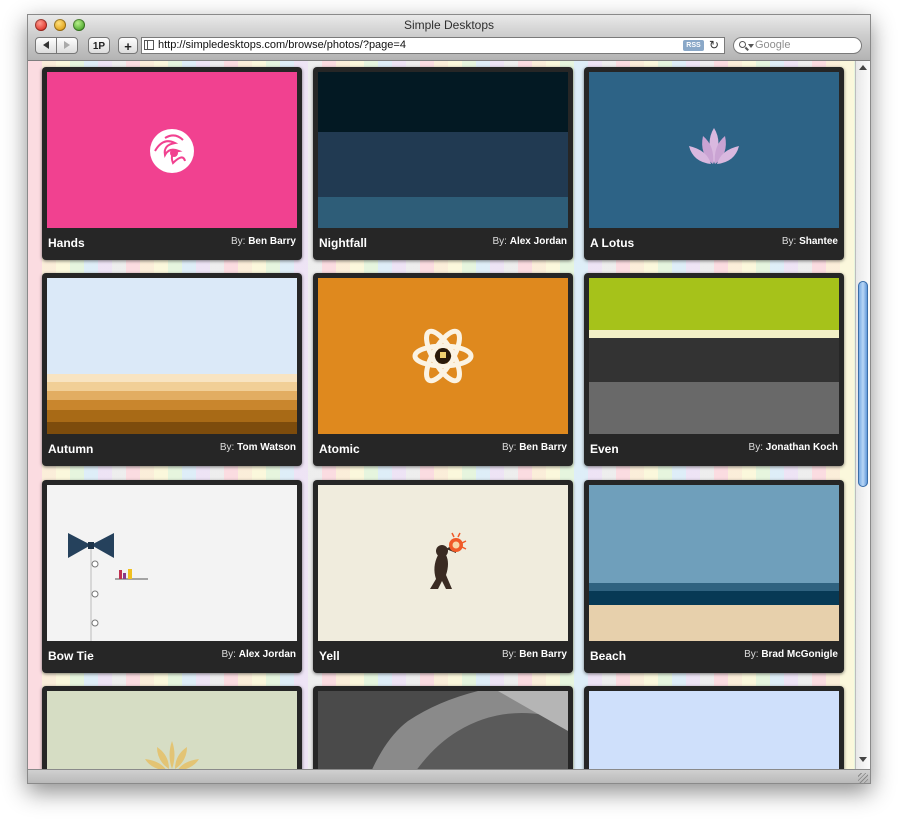  I want to click on atom-icon, so click(443, 356).